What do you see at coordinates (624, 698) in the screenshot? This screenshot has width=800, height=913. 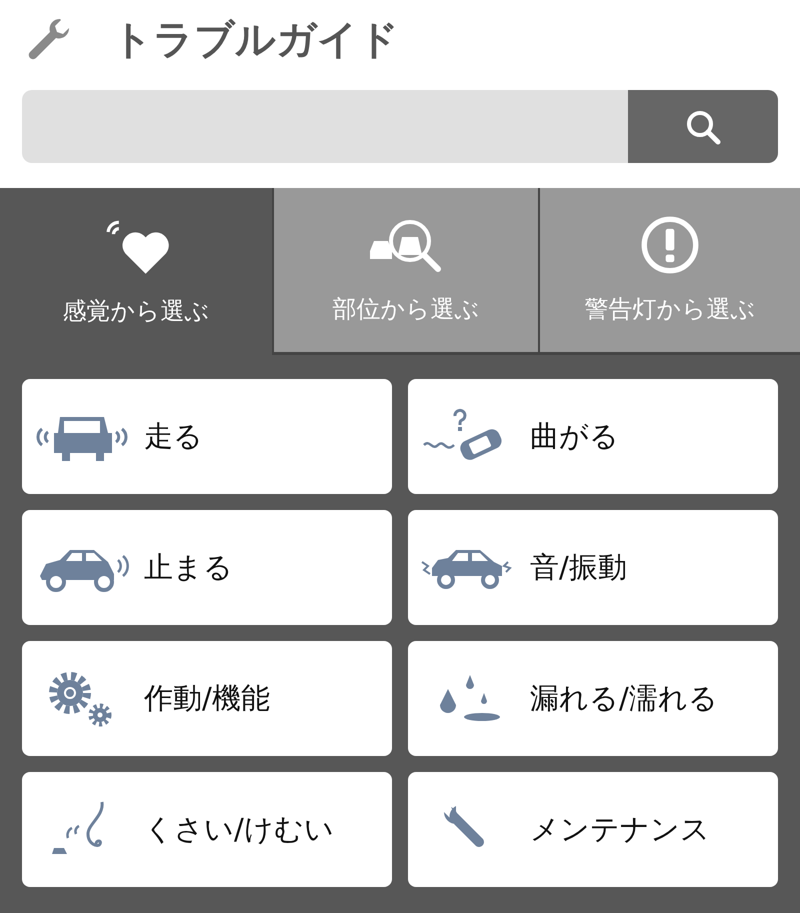 I see `category-label: 漏れる/濡れる` at bounding box center [624, 698].